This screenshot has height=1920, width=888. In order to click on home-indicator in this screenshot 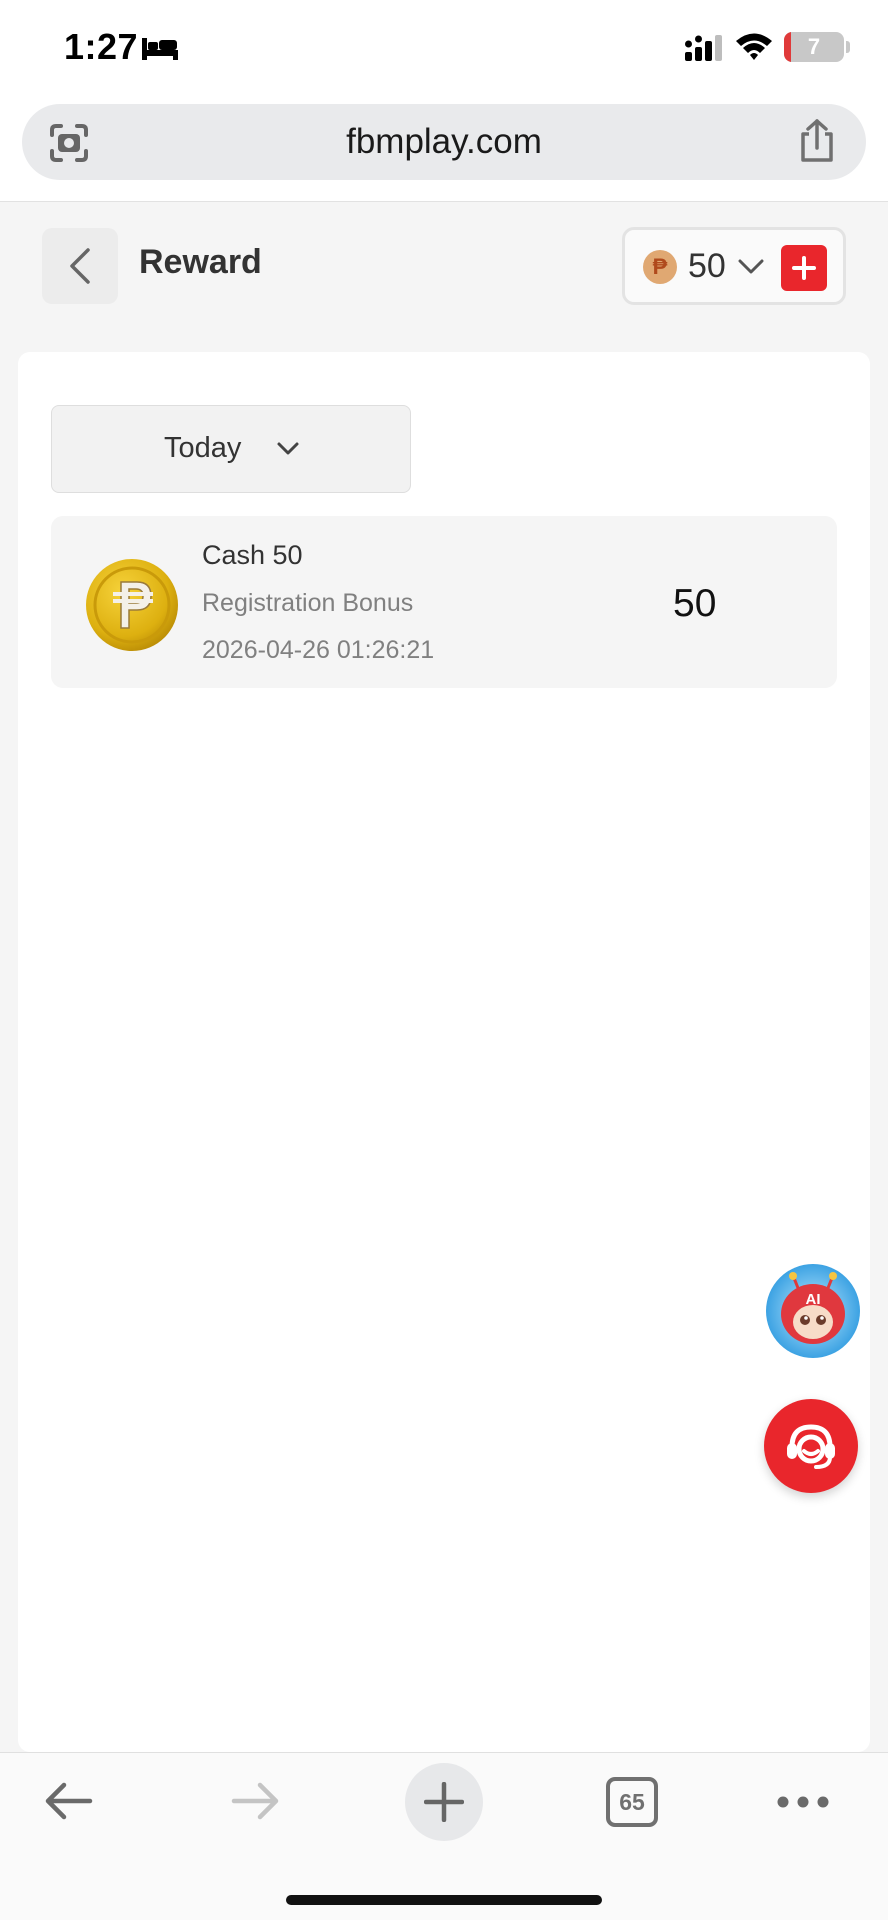, I will do `click(444, 1900)`.